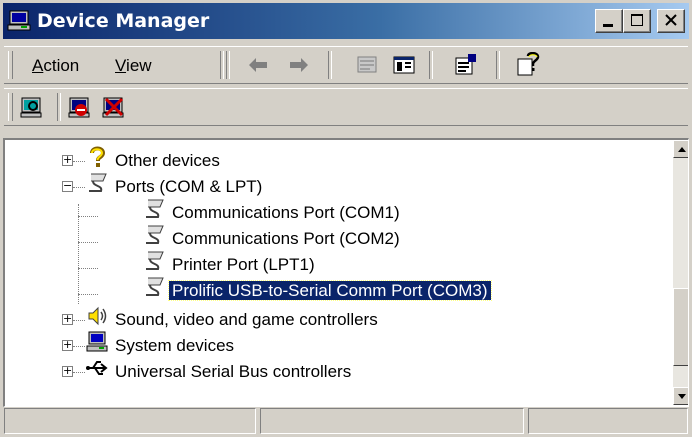 The width and height of the screenshot is (692, 437). What do you see at coordinates (346, 21) in the screenshot?
I see `title-bar: Device Manager` at bounding box center [346, 21].